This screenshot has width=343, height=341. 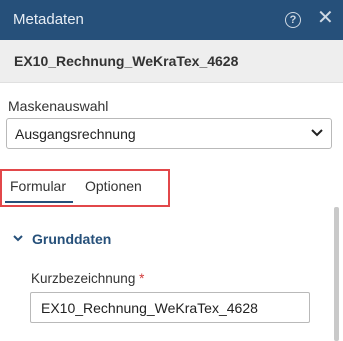 I want to click on required-marker: *, so click(x=142, y=278).